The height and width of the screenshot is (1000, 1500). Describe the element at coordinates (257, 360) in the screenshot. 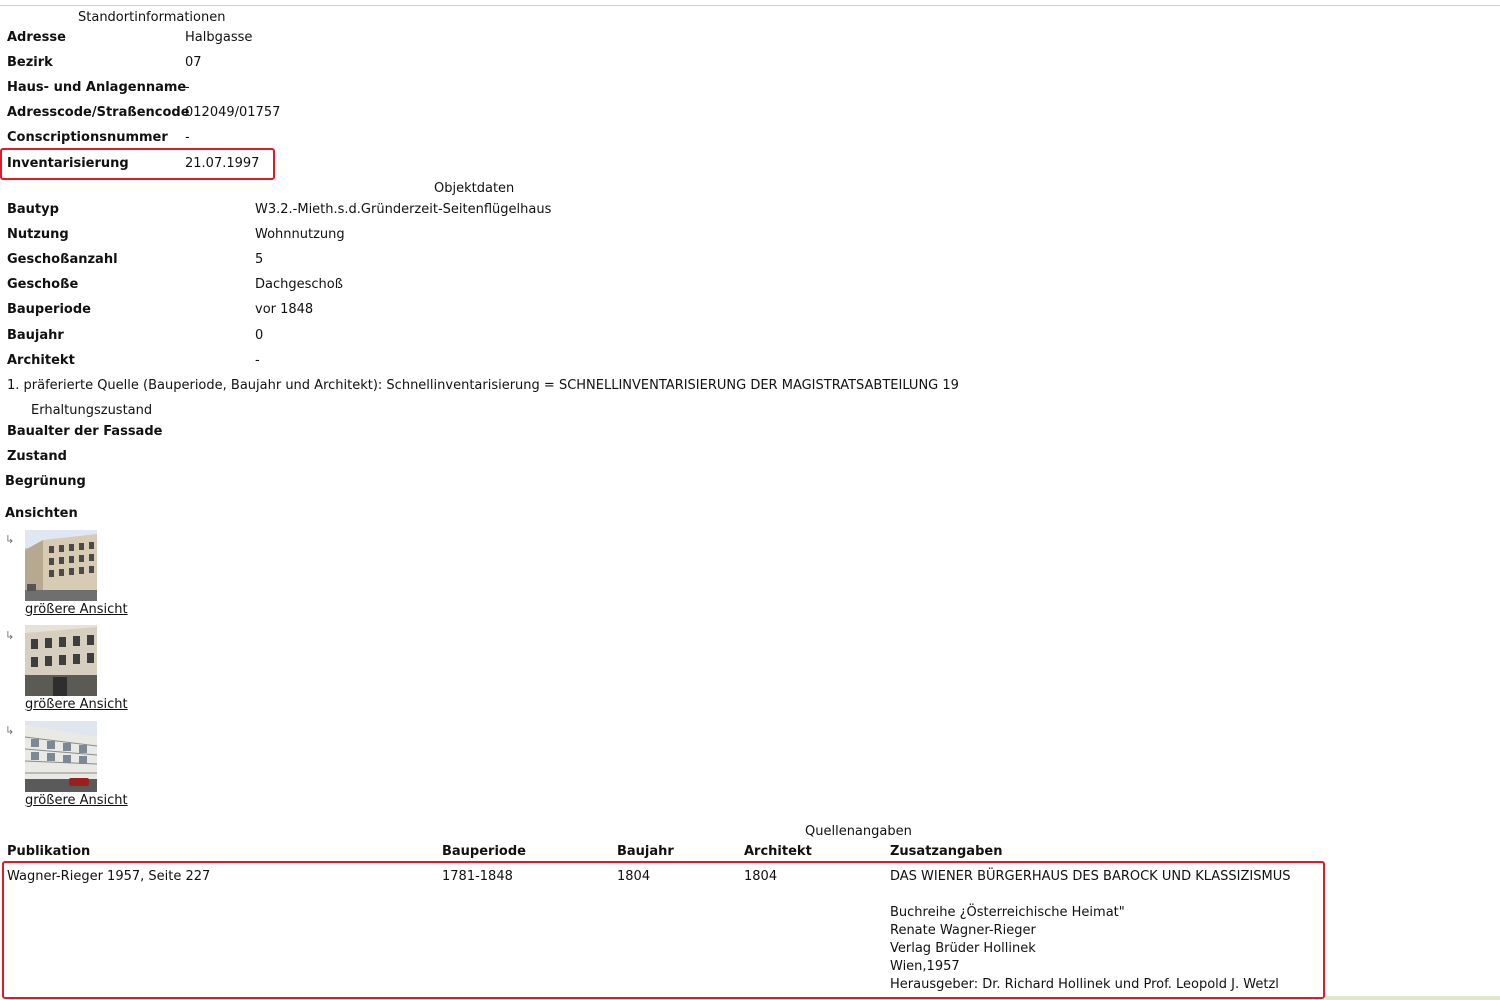

I see `value-architekt: -` at that location.